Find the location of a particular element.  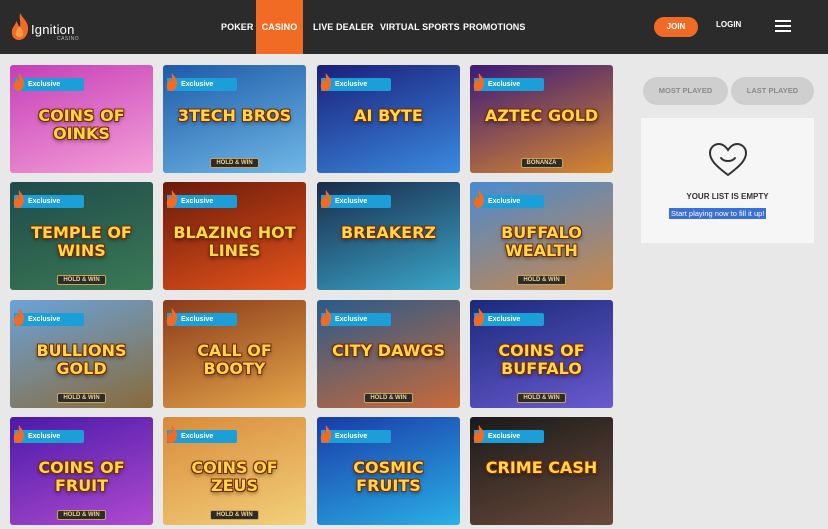

game-title: BLAZING HOT LINES is located at coordinates (234, 241).